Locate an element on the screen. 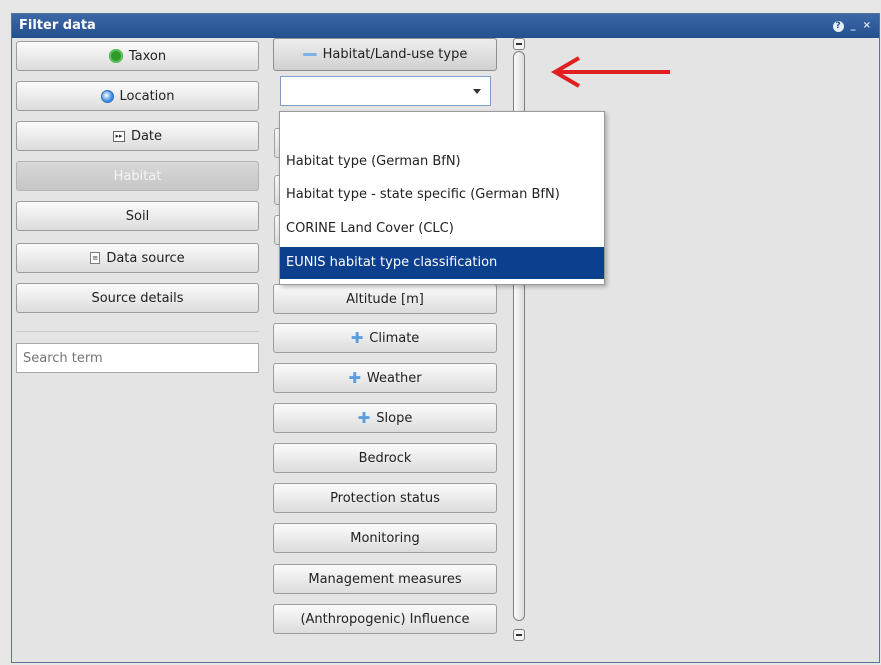  slope-button: ✚ Slope is located at coordinates (385, 418).